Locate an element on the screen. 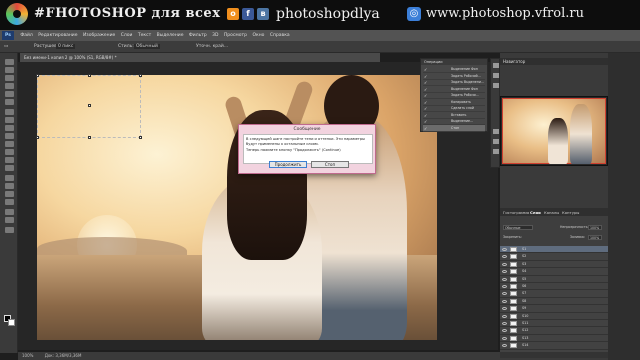 The height and width of the screenshot is (360, 640). tab-channels: Каналы is located at coordinates (551, 212).